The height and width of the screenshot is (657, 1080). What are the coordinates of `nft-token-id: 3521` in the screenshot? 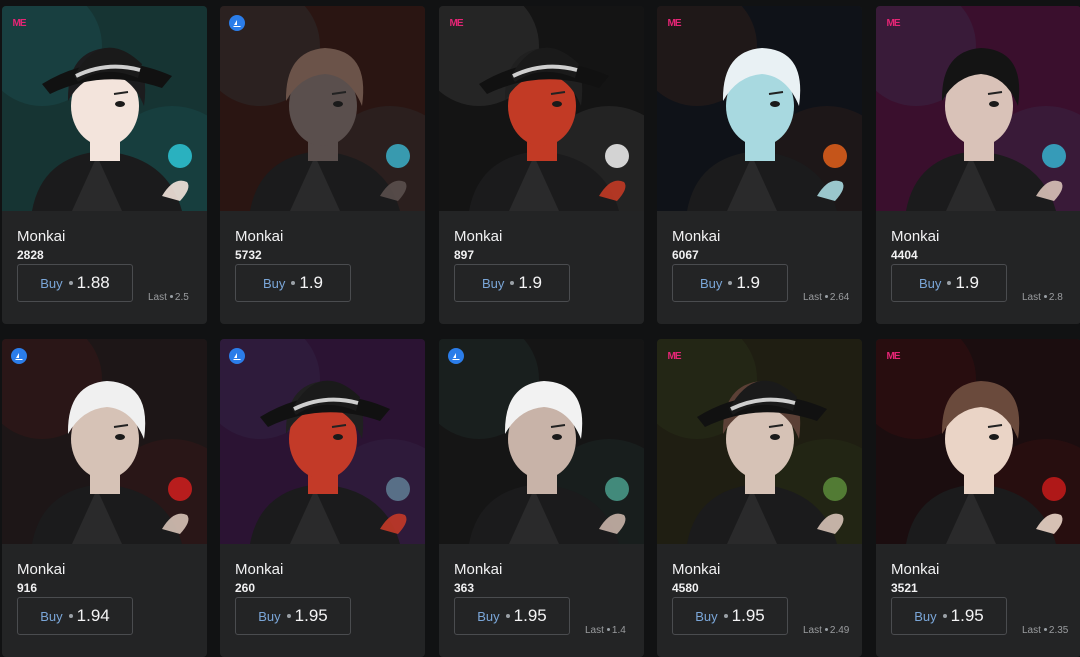 It's located at (904, 588).